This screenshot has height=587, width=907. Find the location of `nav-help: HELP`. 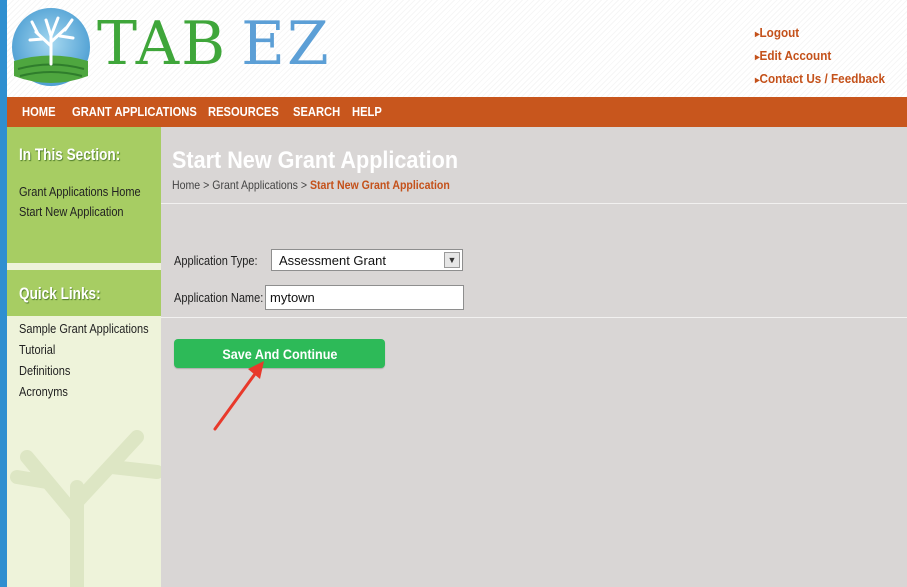

nav-help: HELP is located at coordinates (367, 111).